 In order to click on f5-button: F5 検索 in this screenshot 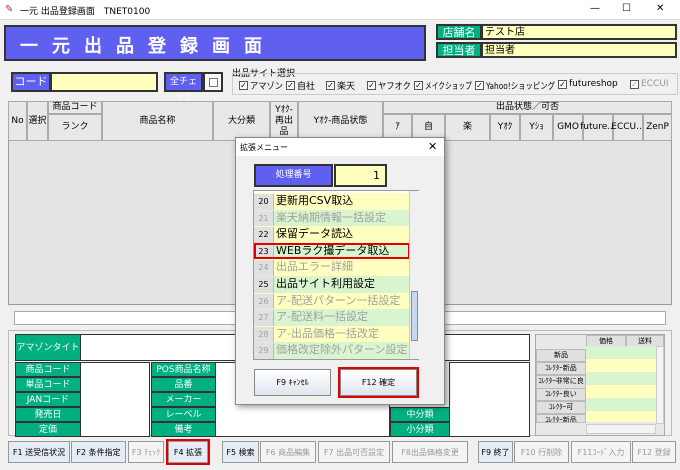, I will do `click(240, 452)`.